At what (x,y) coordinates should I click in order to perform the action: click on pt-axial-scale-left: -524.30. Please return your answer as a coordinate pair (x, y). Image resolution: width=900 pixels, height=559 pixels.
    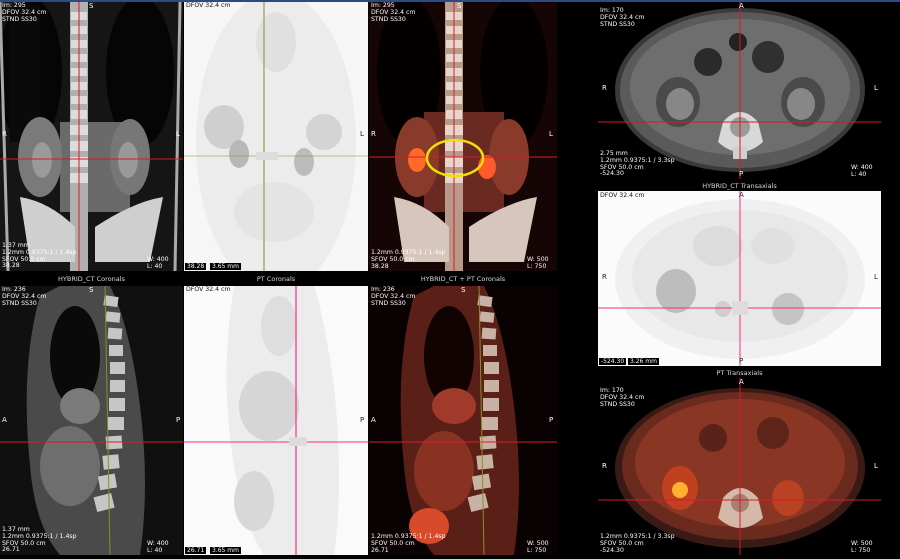
    Looking at the image, I should click on (613, 361).